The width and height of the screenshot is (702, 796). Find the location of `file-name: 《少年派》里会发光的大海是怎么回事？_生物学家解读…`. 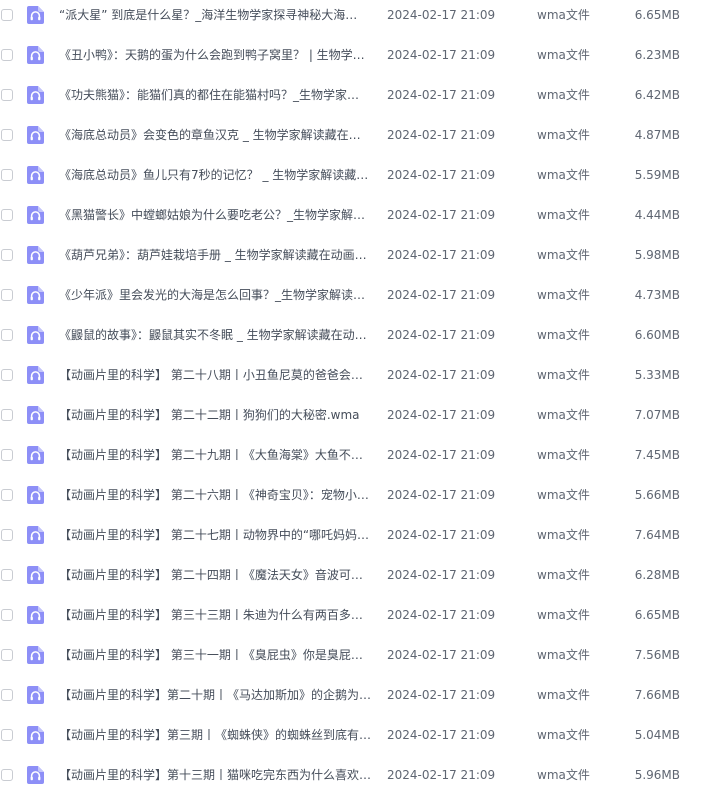

file-name: 《少年派》里会发光的大海是怎么回事？_生物学家解读… is located at coordinates (215, 295).